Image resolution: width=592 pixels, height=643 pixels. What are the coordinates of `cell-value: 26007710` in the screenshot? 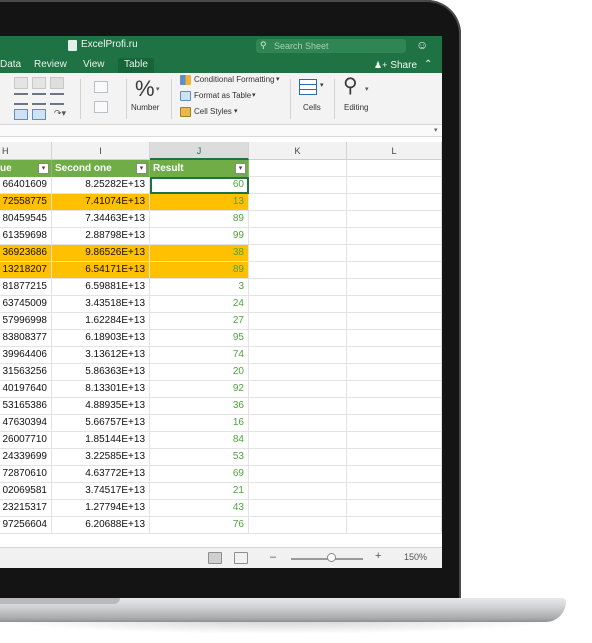 It's located at (26, 440).